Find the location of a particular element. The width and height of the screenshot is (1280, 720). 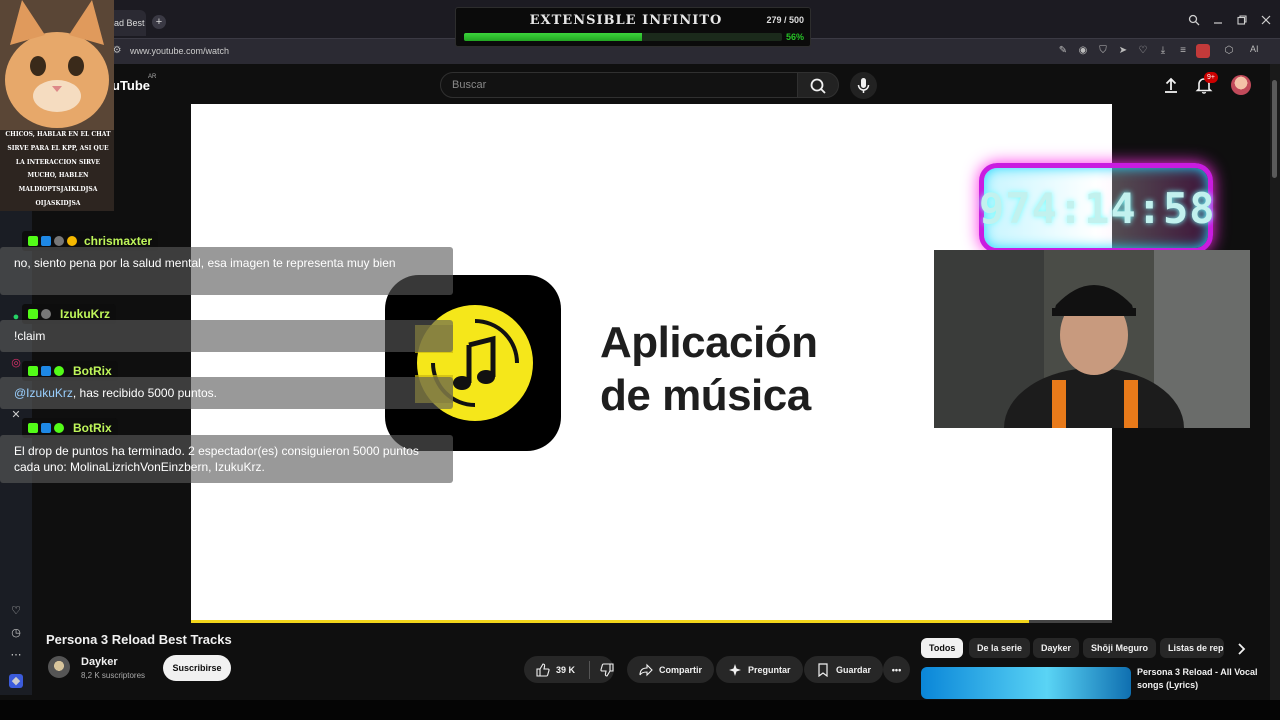

edit-icon: ✎ is located at coordinates (1063, 51).